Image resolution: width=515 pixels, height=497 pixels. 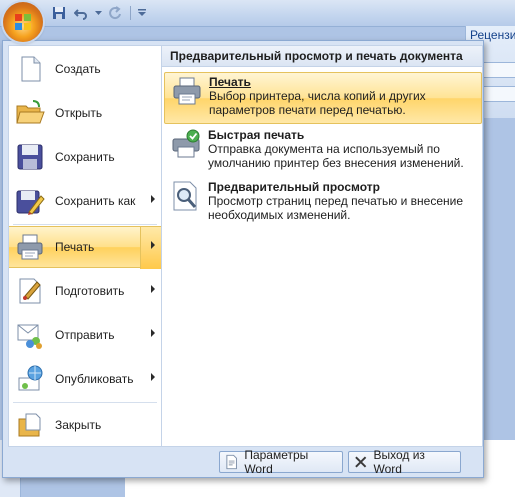 I want to click on submenu-item-description: параметров печати перед печатью., so click(x=307, y=110).